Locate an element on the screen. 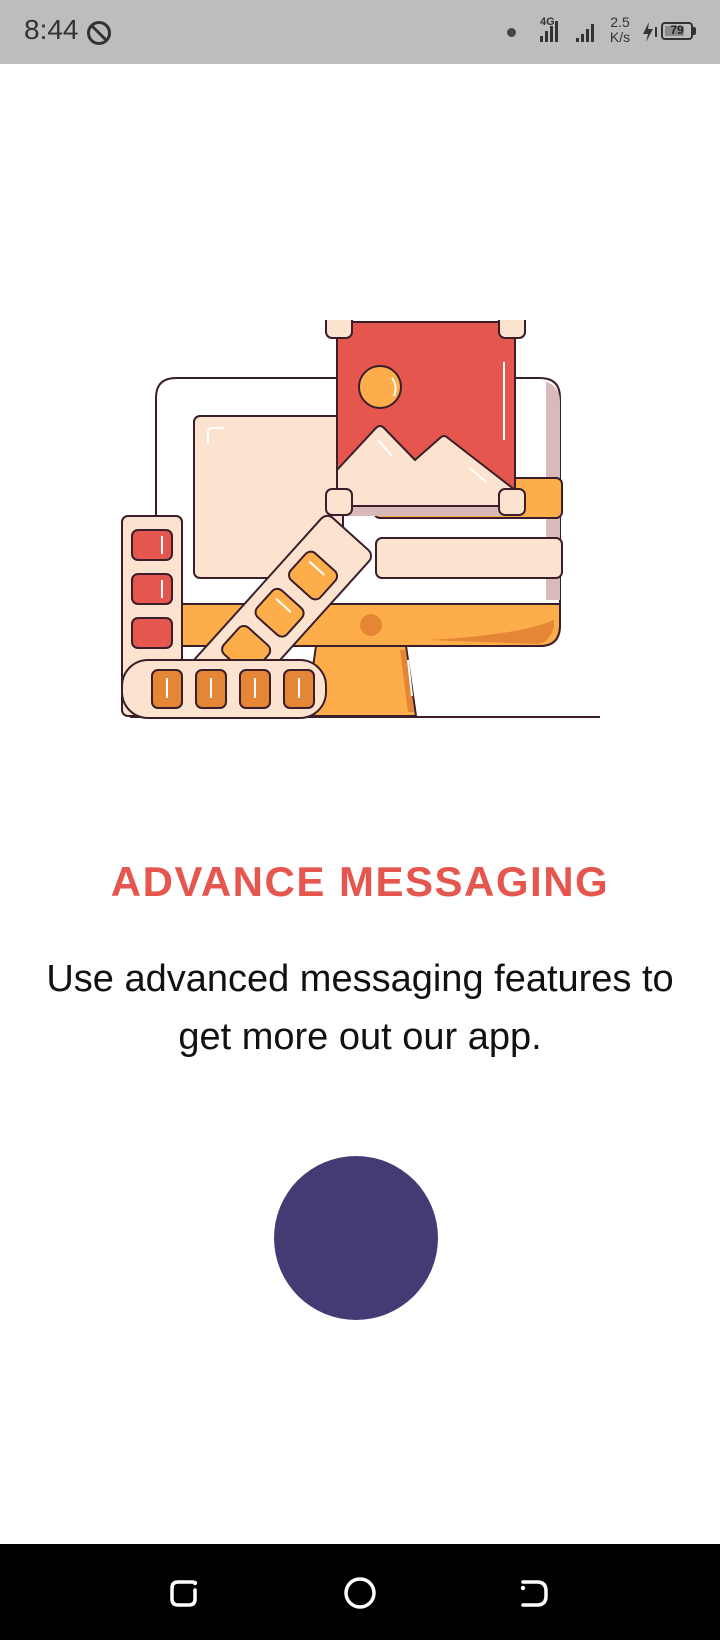  battery-icon: 79 is located at coordinates (677, 31).